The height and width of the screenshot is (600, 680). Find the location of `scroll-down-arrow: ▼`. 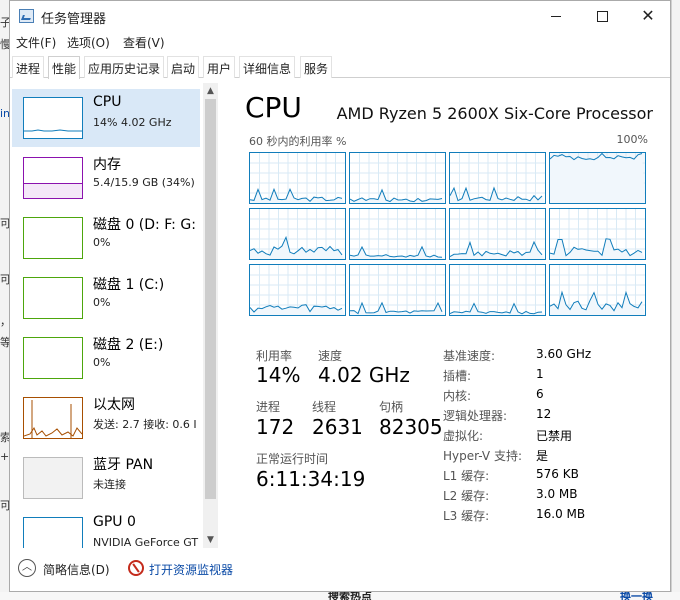

scroll-down-arrow: ▼ is located at coordinates (210, 540).